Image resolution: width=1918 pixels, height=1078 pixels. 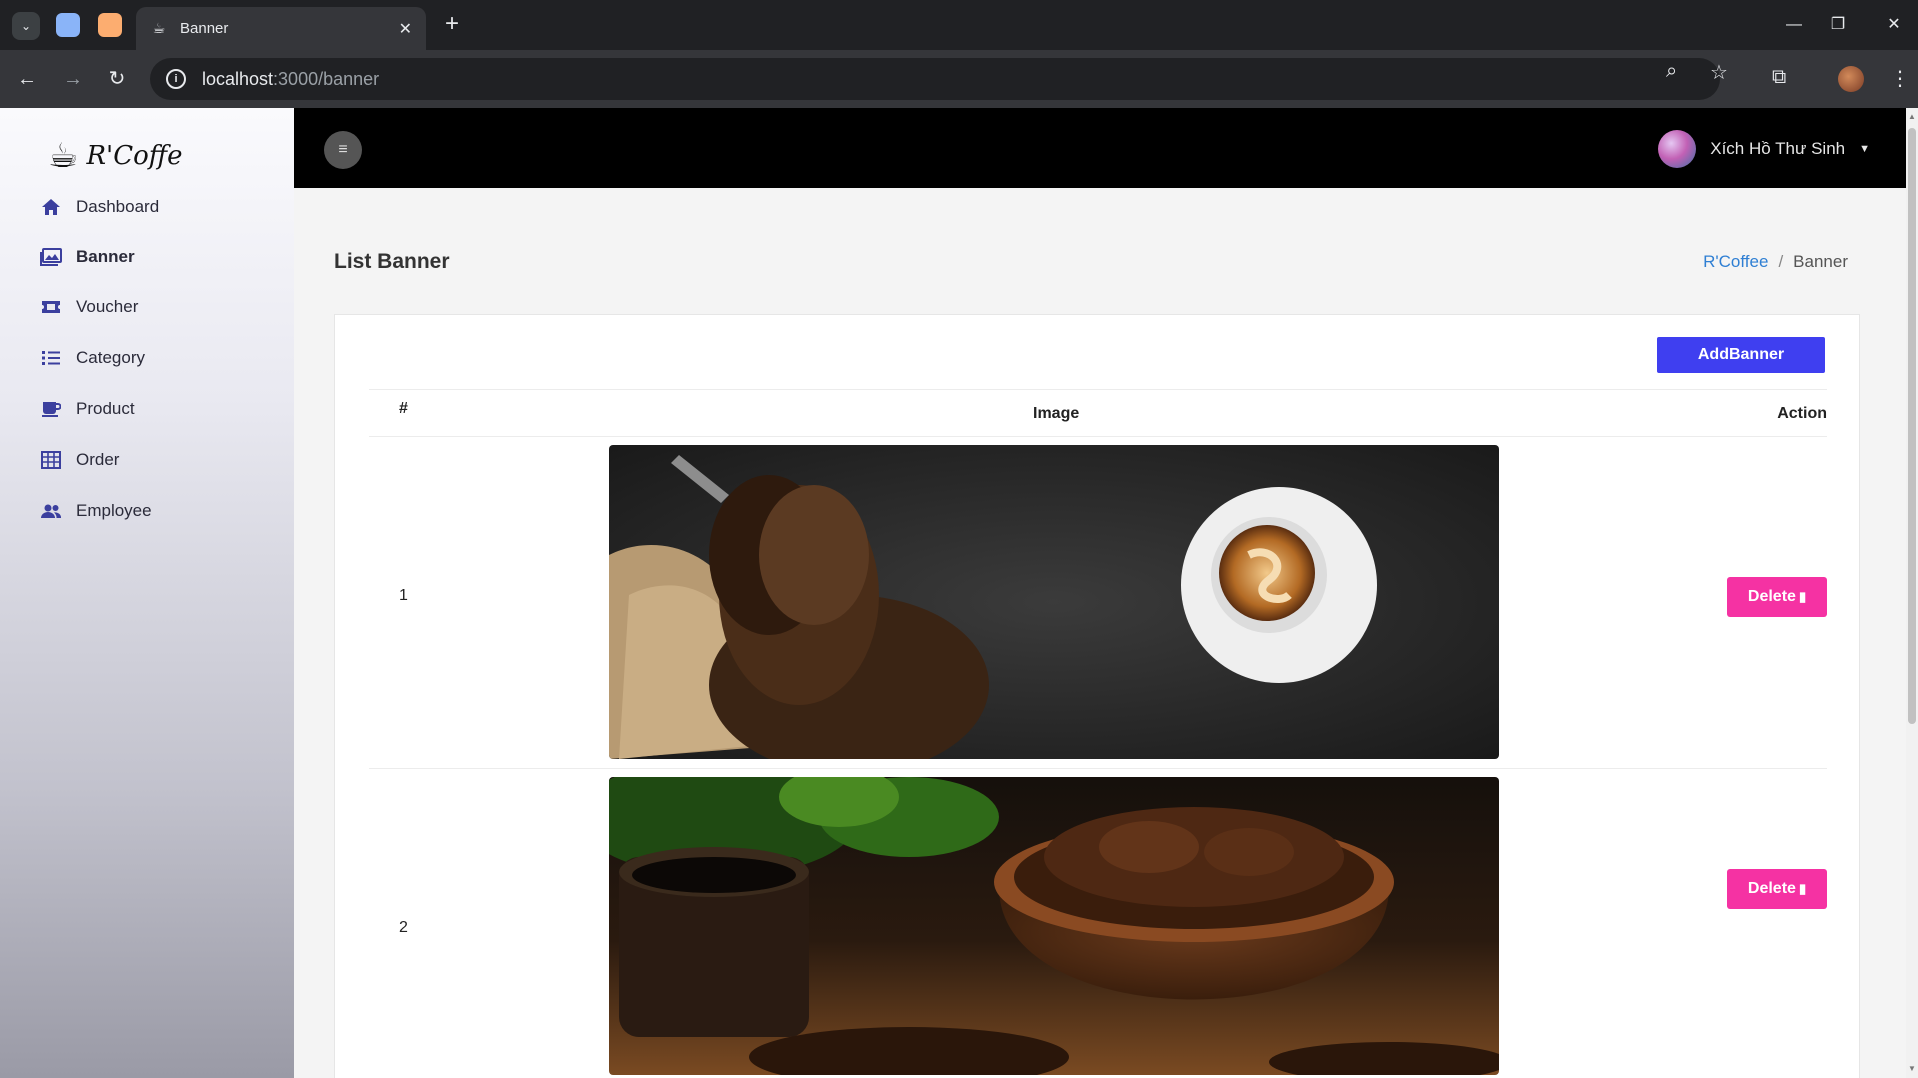 What do you see at coordinates (238, 78) in the screenshot?
I see `url-host: localhost` at bounding box center [238, 78].